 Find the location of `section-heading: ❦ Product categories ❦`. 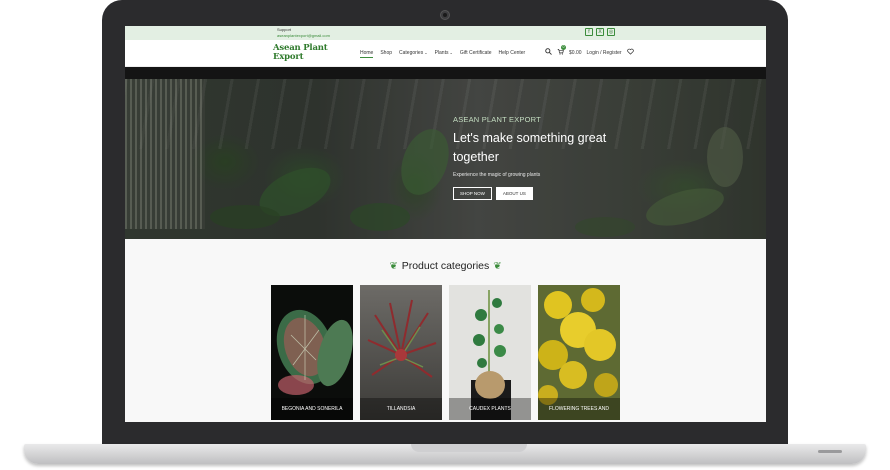

section-heading: ❦ Product categories ❦ is located at coordinates (445, 266).